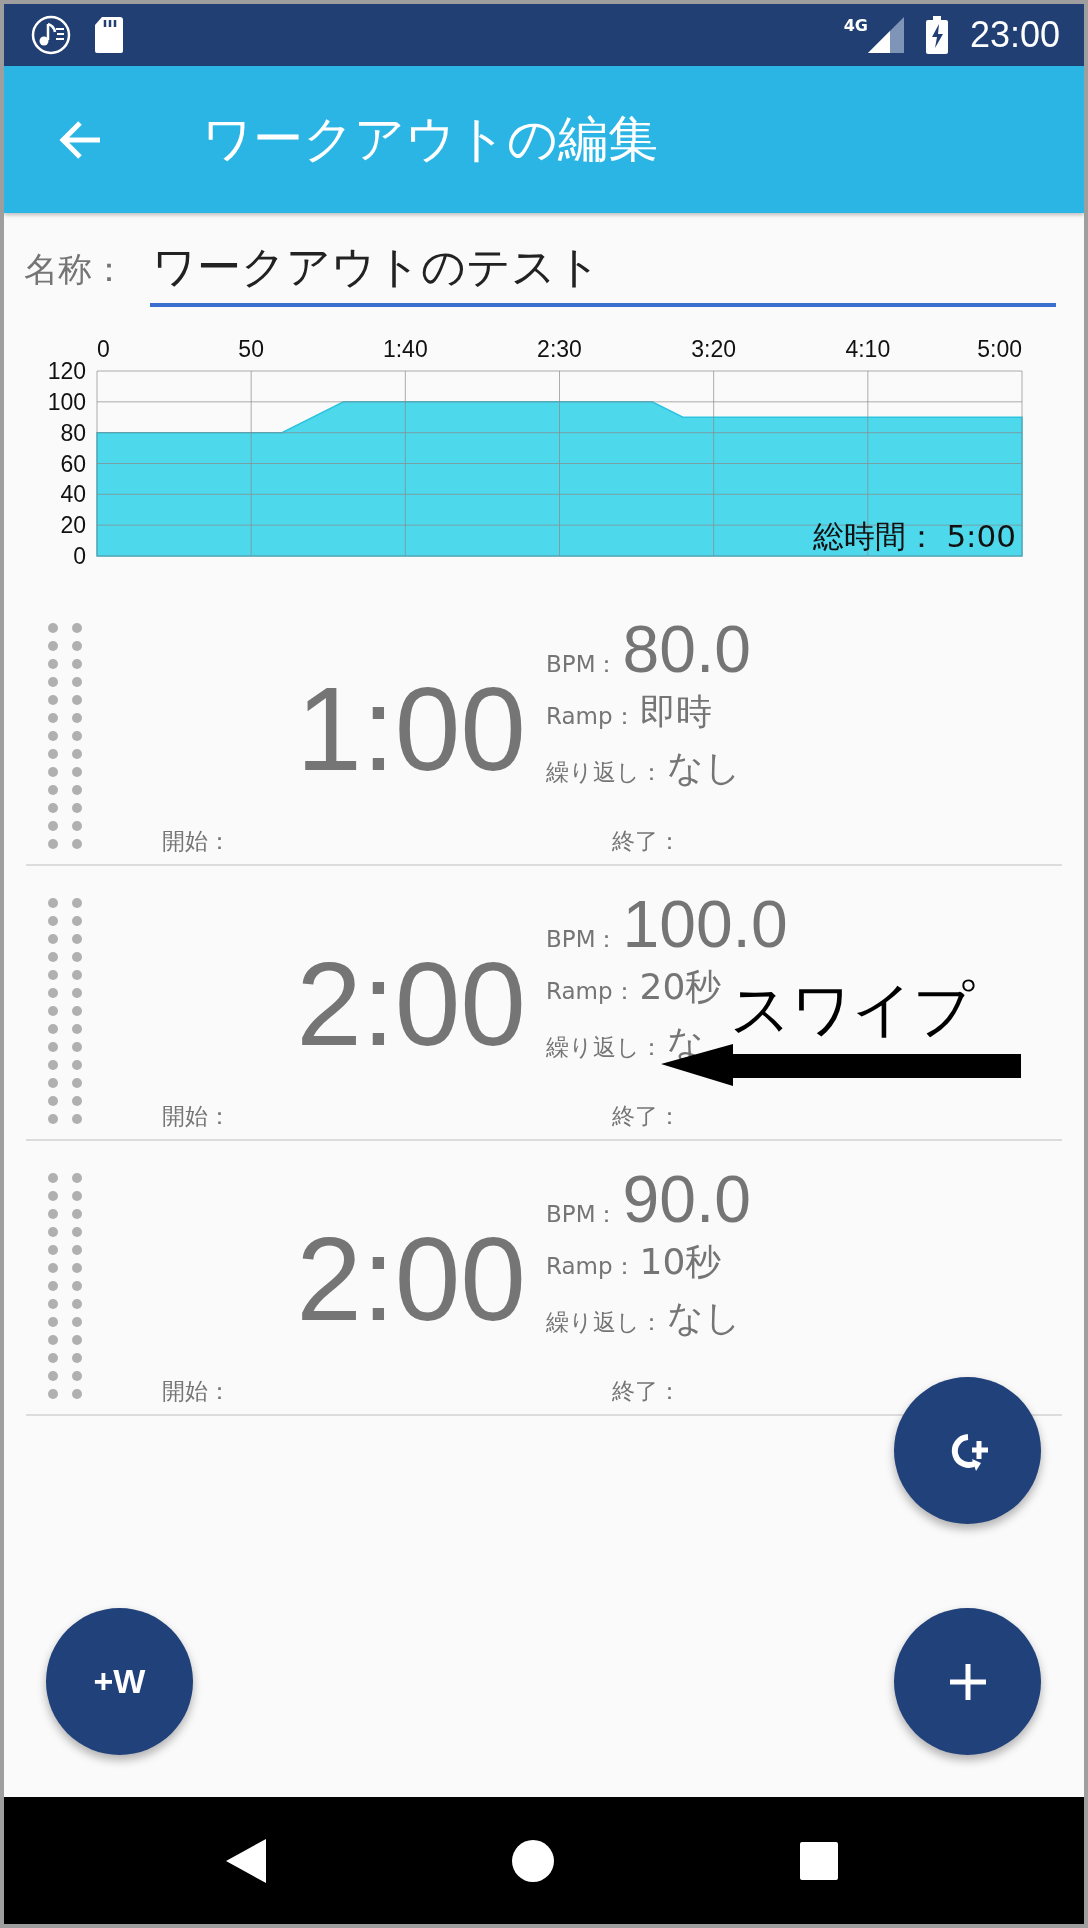  I want to click on x-tick-label: 2:30, so click(559, 349).